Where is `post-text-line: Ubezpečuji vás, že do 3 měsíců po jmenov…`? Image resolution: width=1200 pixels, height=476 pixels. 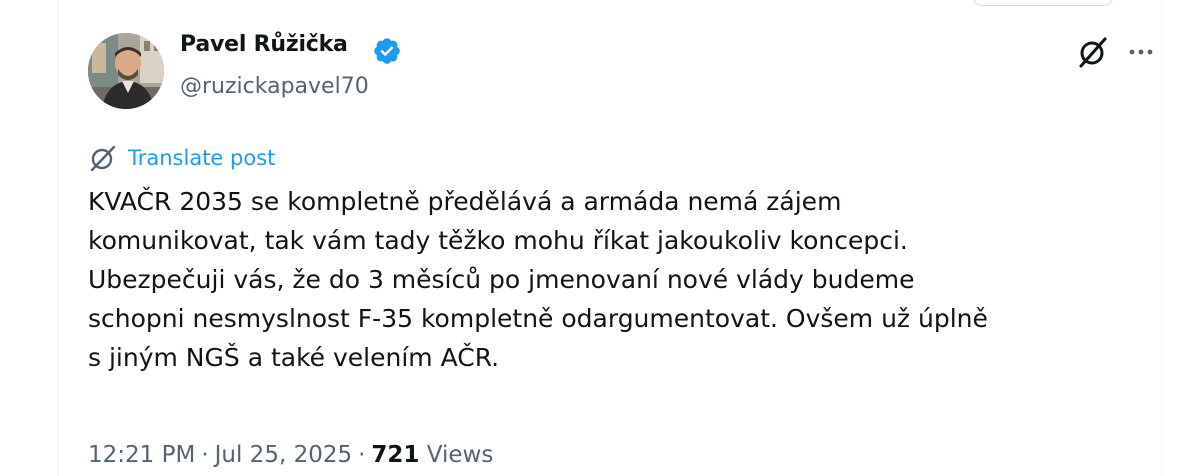
post-text-line: Ubezpečuji vás, že do 3 měsíců po jmenov… is located at coordinates (501, 279).